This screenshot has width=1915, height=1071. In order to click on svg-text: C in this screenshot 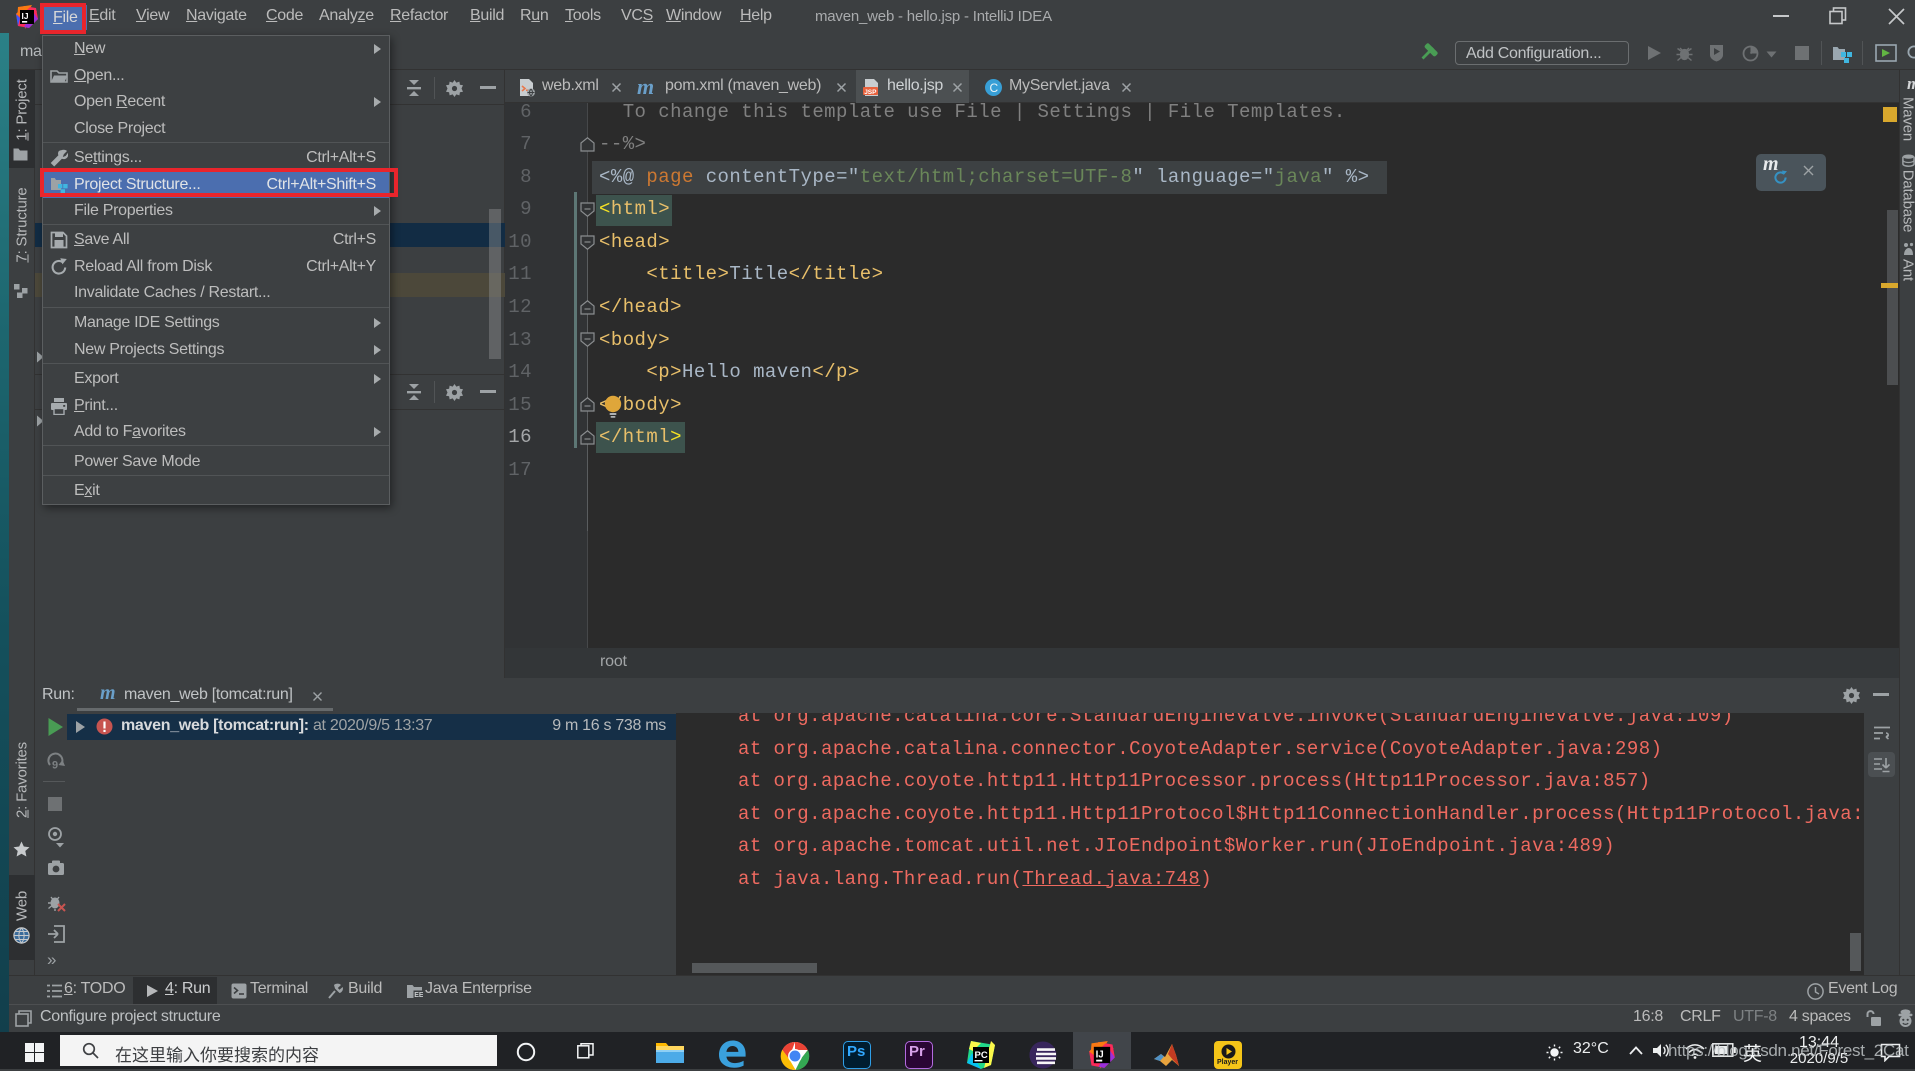, I will do `click(994, 88)`.